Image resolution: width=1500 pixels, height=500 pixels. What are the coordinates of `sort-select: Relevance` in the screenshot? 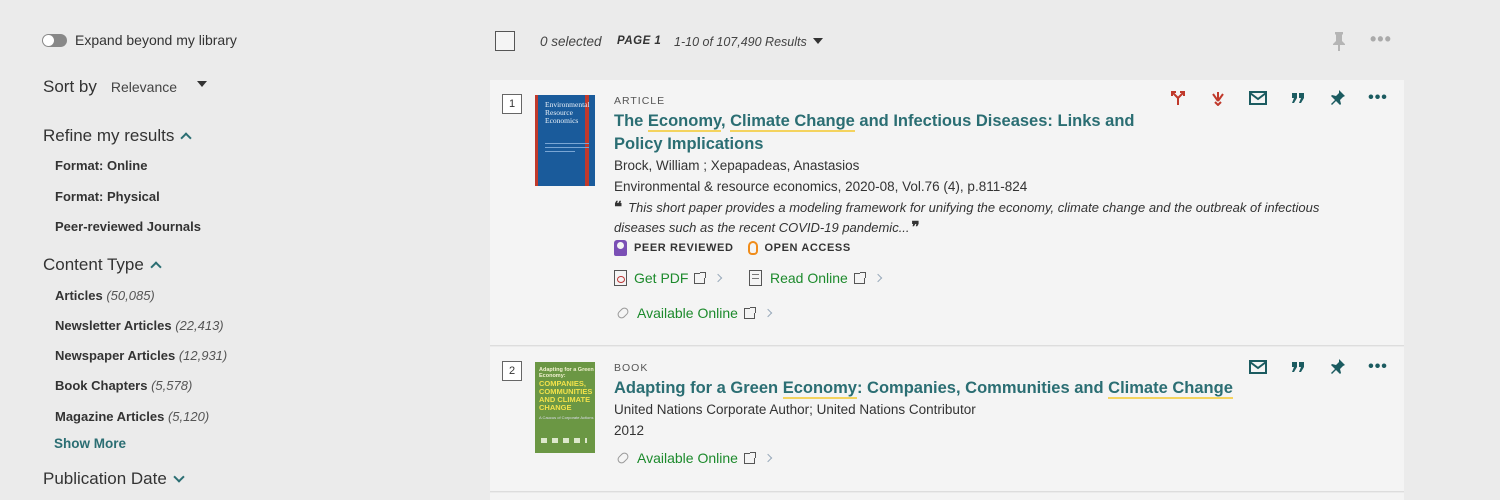 It's located at (144, 87).